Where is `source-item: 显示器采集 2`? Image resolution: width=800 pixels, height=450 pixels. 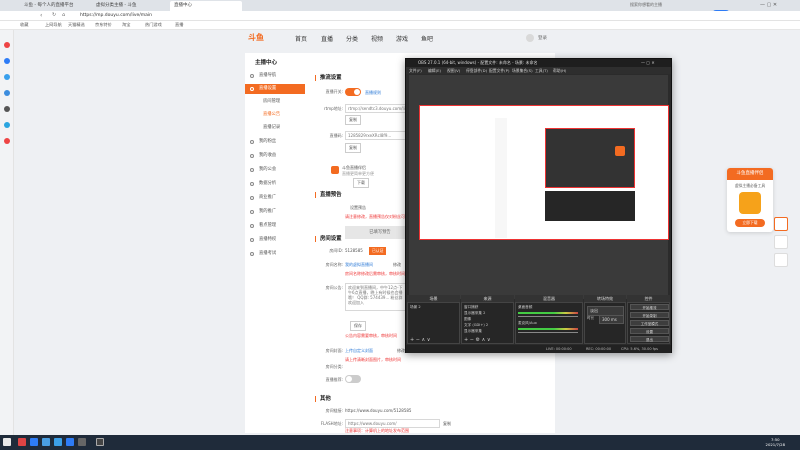 source-item: 显示器采集 2 is located at coordinates (474, 313).